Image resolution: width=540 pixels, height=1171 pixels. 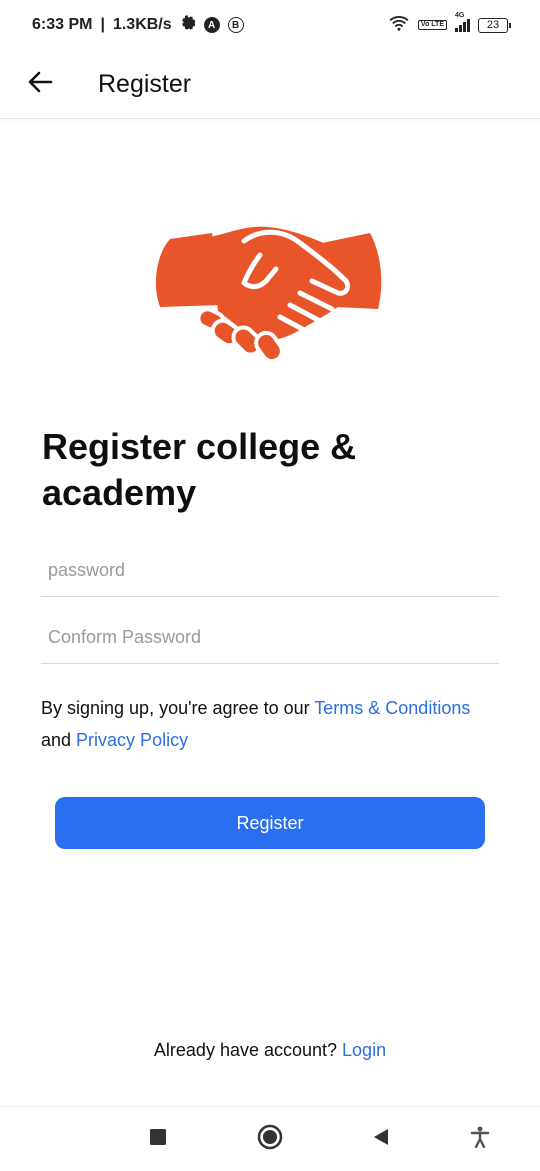 I want to click on app-b-icon: B, so click(x=235, y=25).